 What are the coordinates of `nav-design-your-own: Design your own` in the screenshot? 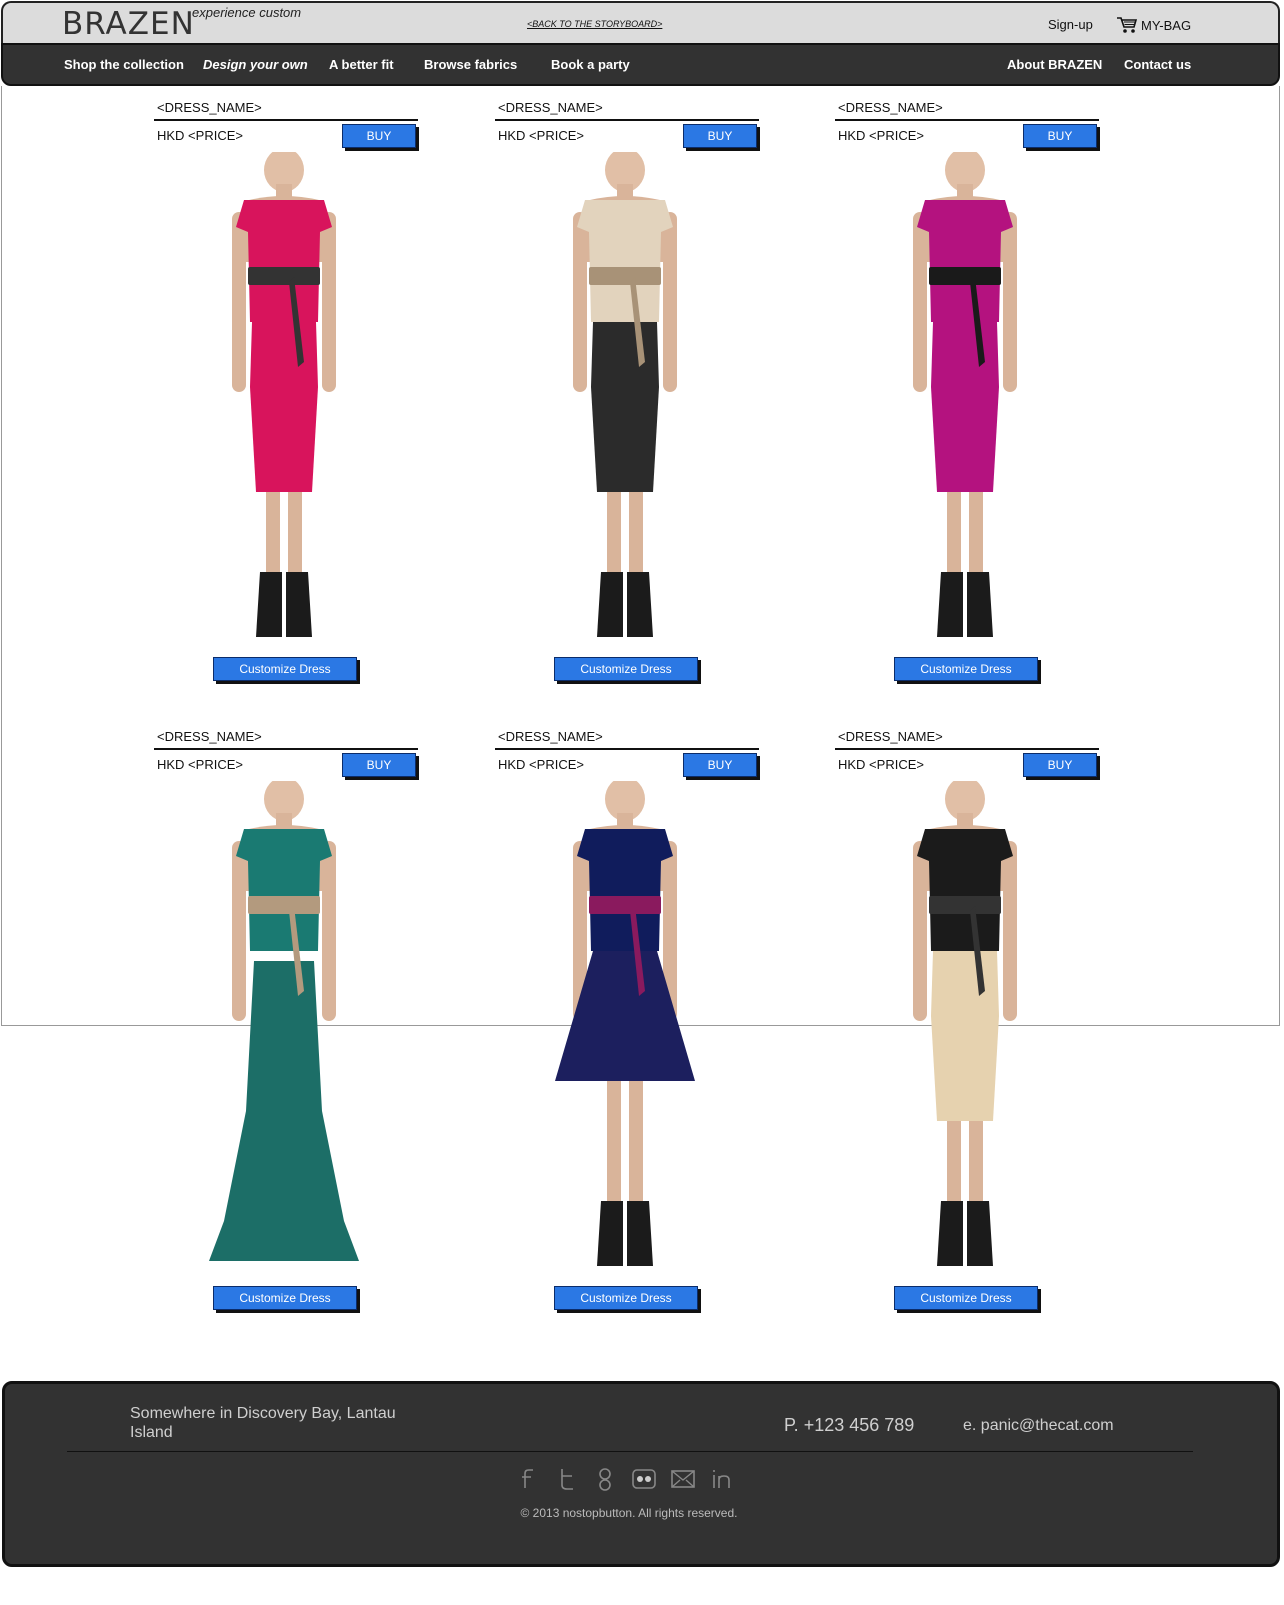 It's located at (255, 64).